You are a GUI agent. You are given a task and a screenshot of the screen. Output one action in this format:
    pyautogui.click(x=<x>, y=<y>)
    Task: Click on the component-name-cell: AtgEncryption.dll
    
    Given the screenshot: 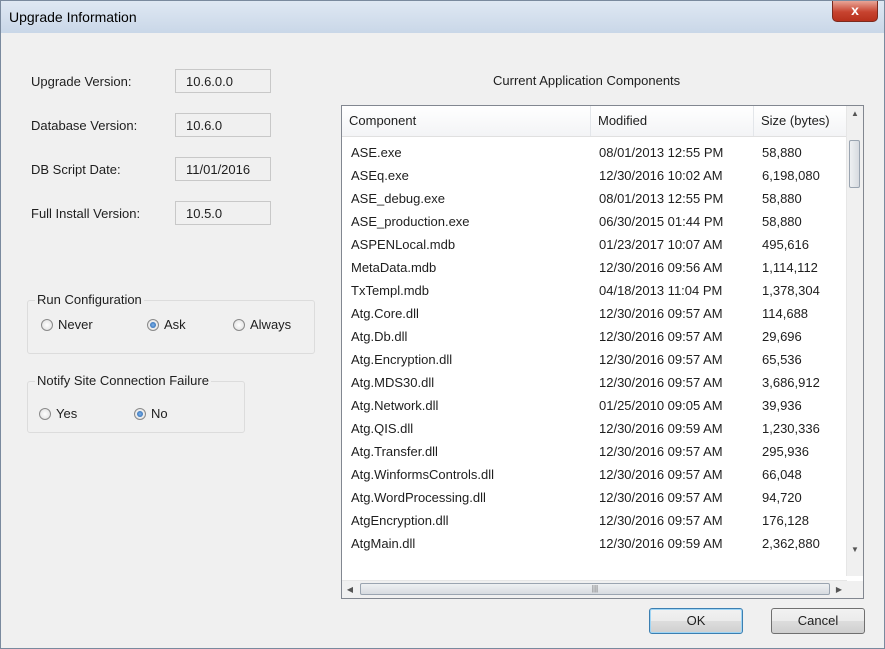 What is the action you would take?
    pyautogui.click(x=400, y=520)
    